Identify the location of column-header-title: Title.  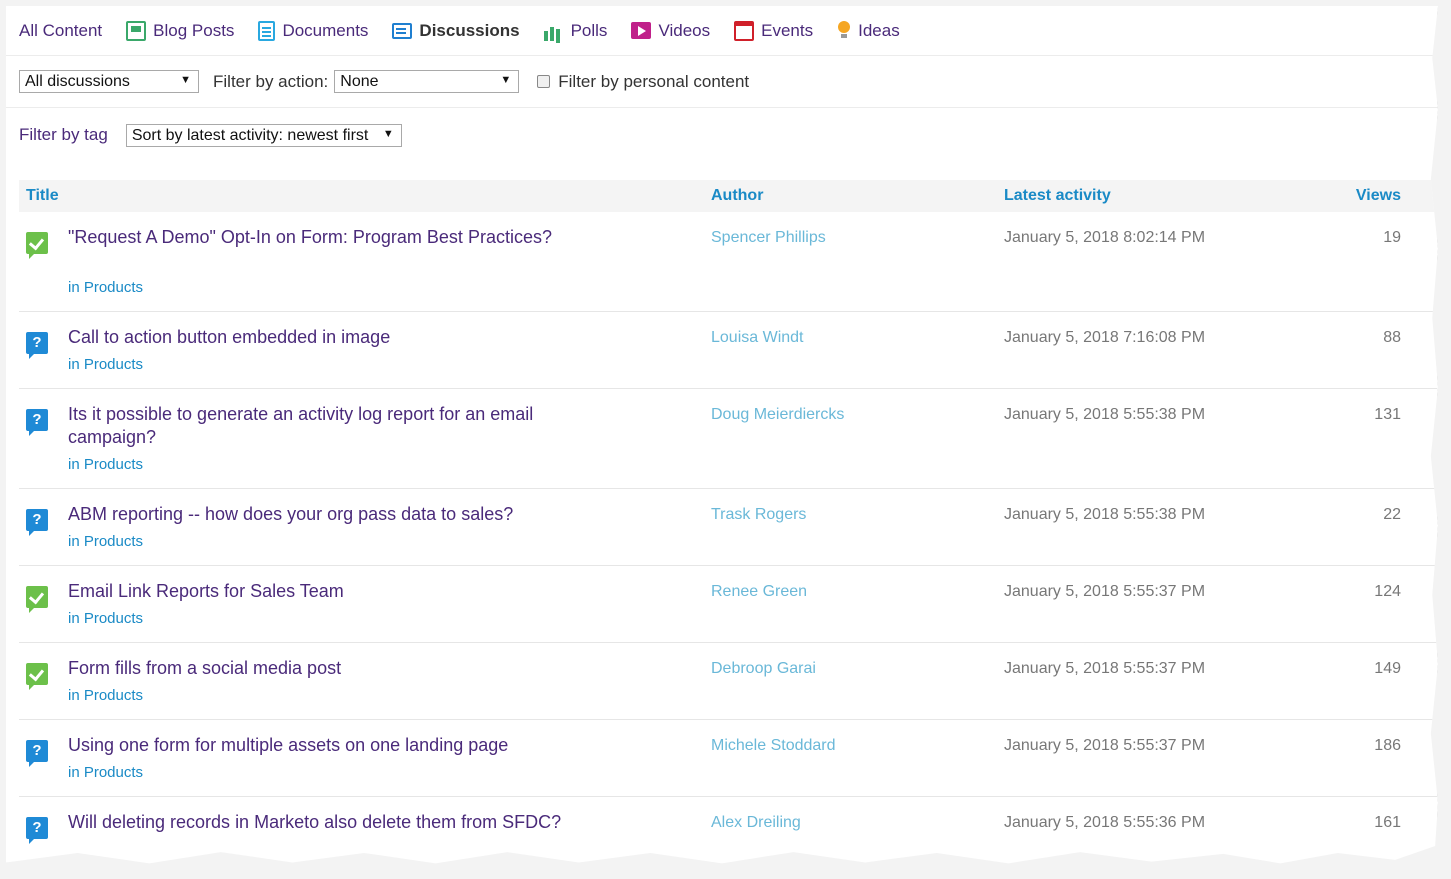
(42, 196).